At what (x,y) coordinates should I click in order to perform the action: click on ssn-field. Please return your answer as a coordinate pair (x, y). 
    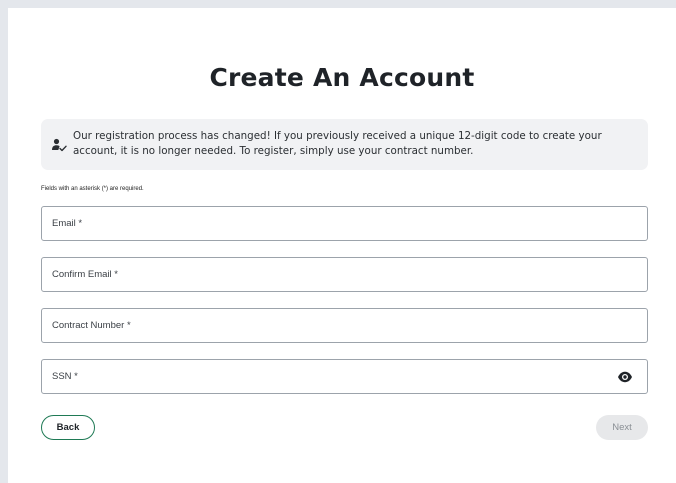
    Looking at the image, I should click on (344, 376).